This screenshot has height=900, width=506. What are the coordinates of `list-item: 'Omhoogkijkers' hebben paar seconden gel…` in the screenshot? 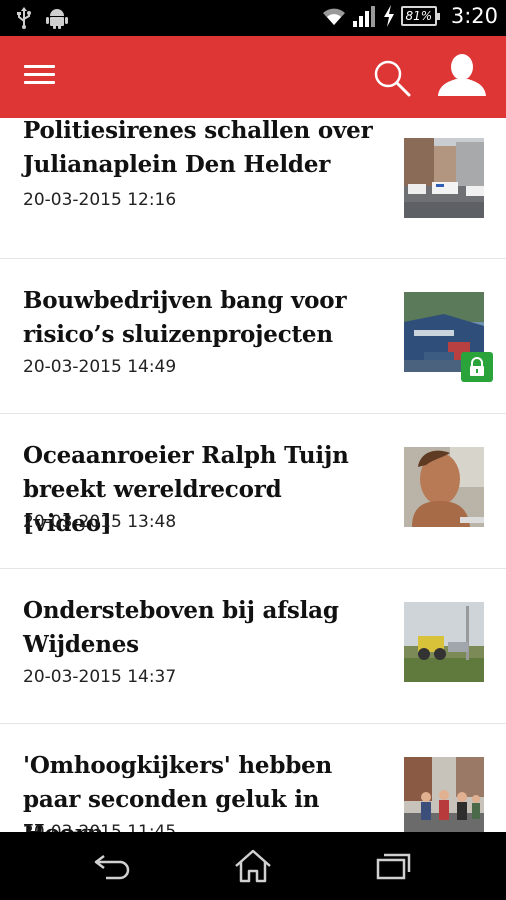 It's located at (253, 778).